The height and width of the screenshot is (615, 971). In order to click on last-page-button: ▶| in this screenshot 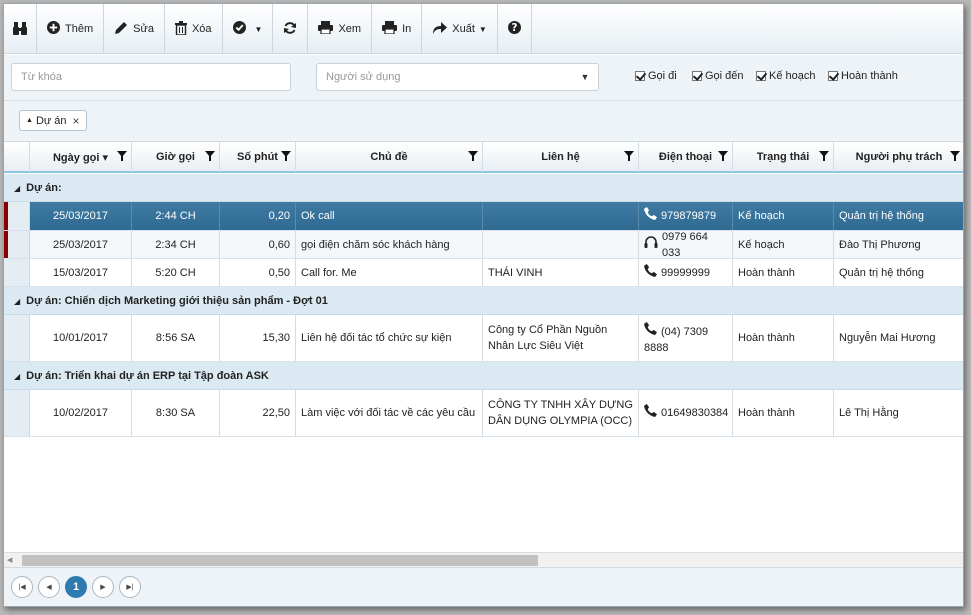, I will do `click(130, 587)`.